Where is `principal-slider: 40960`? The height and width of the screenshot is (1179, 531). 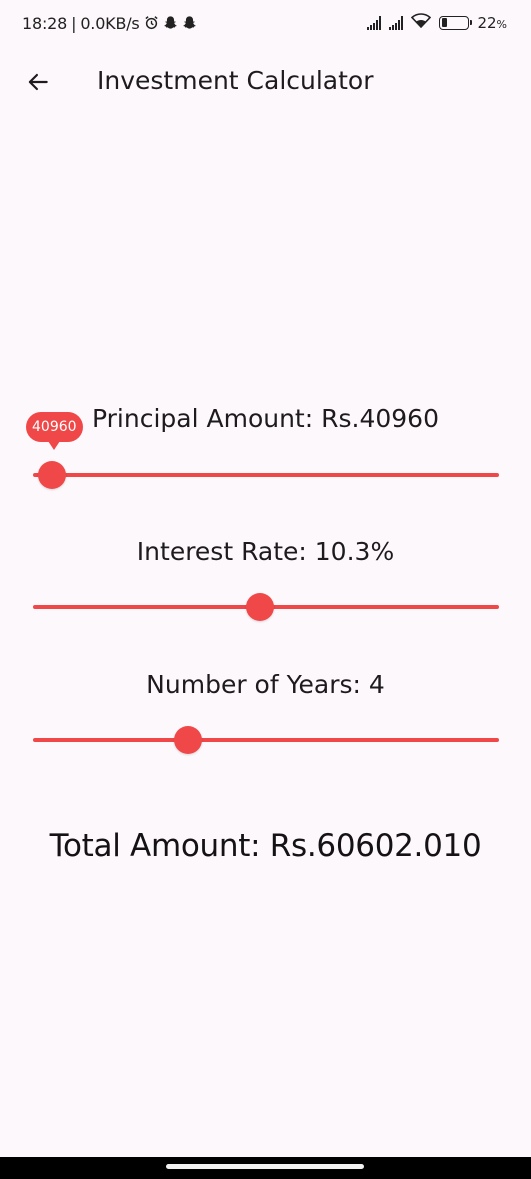 principal-slider: 40960 is located at coordinates (262, 451).